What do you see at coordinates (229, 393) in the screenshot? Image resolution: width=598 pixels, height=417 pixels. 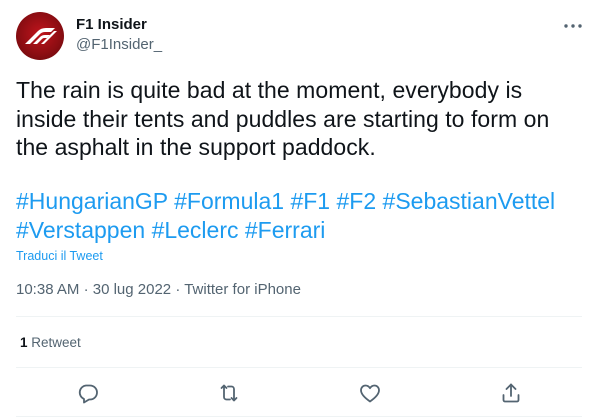 I see `retweet-icon` at bounding box center [229, 393].